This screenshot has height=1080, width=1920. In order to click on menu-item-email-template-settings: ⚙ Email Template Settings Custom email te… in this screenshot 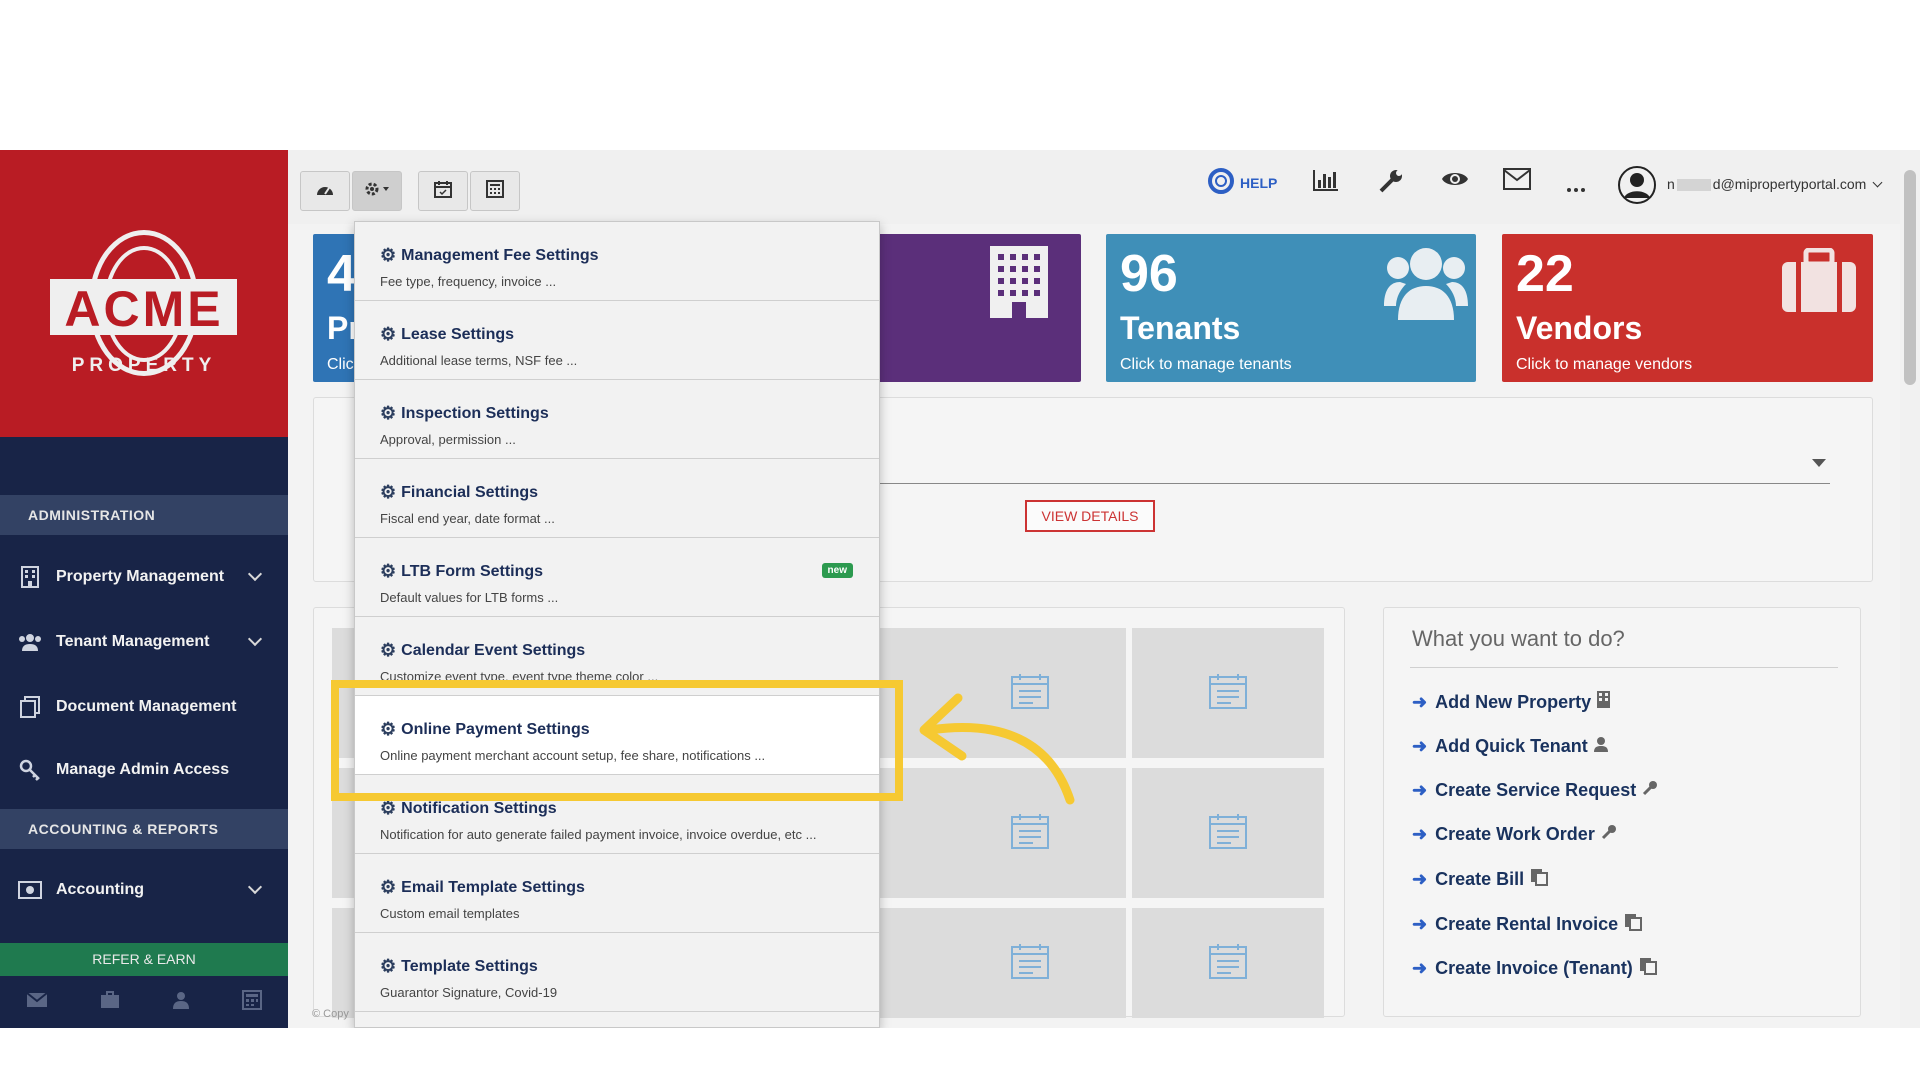, I will do `click(617, 893)`.